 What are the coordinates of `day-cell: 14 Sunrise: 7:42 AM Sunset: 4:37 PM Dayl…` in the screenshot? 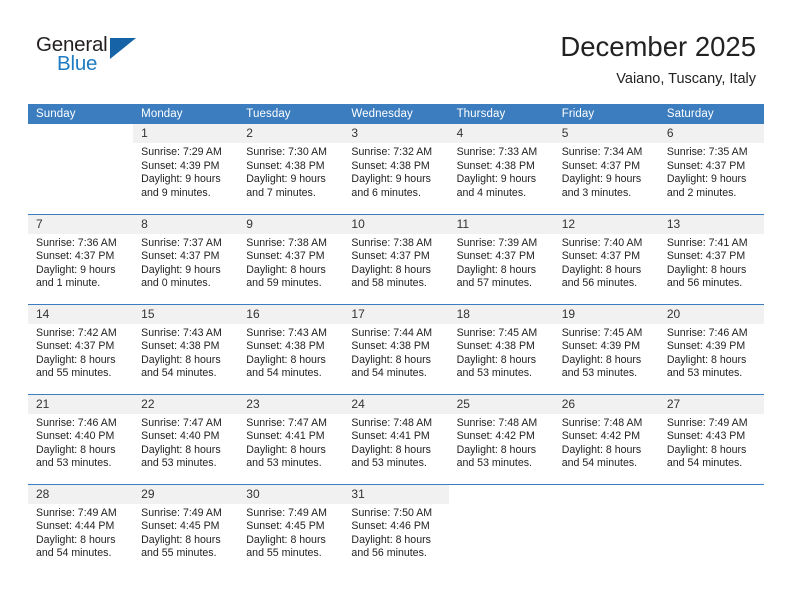 It's located at (81, 348).